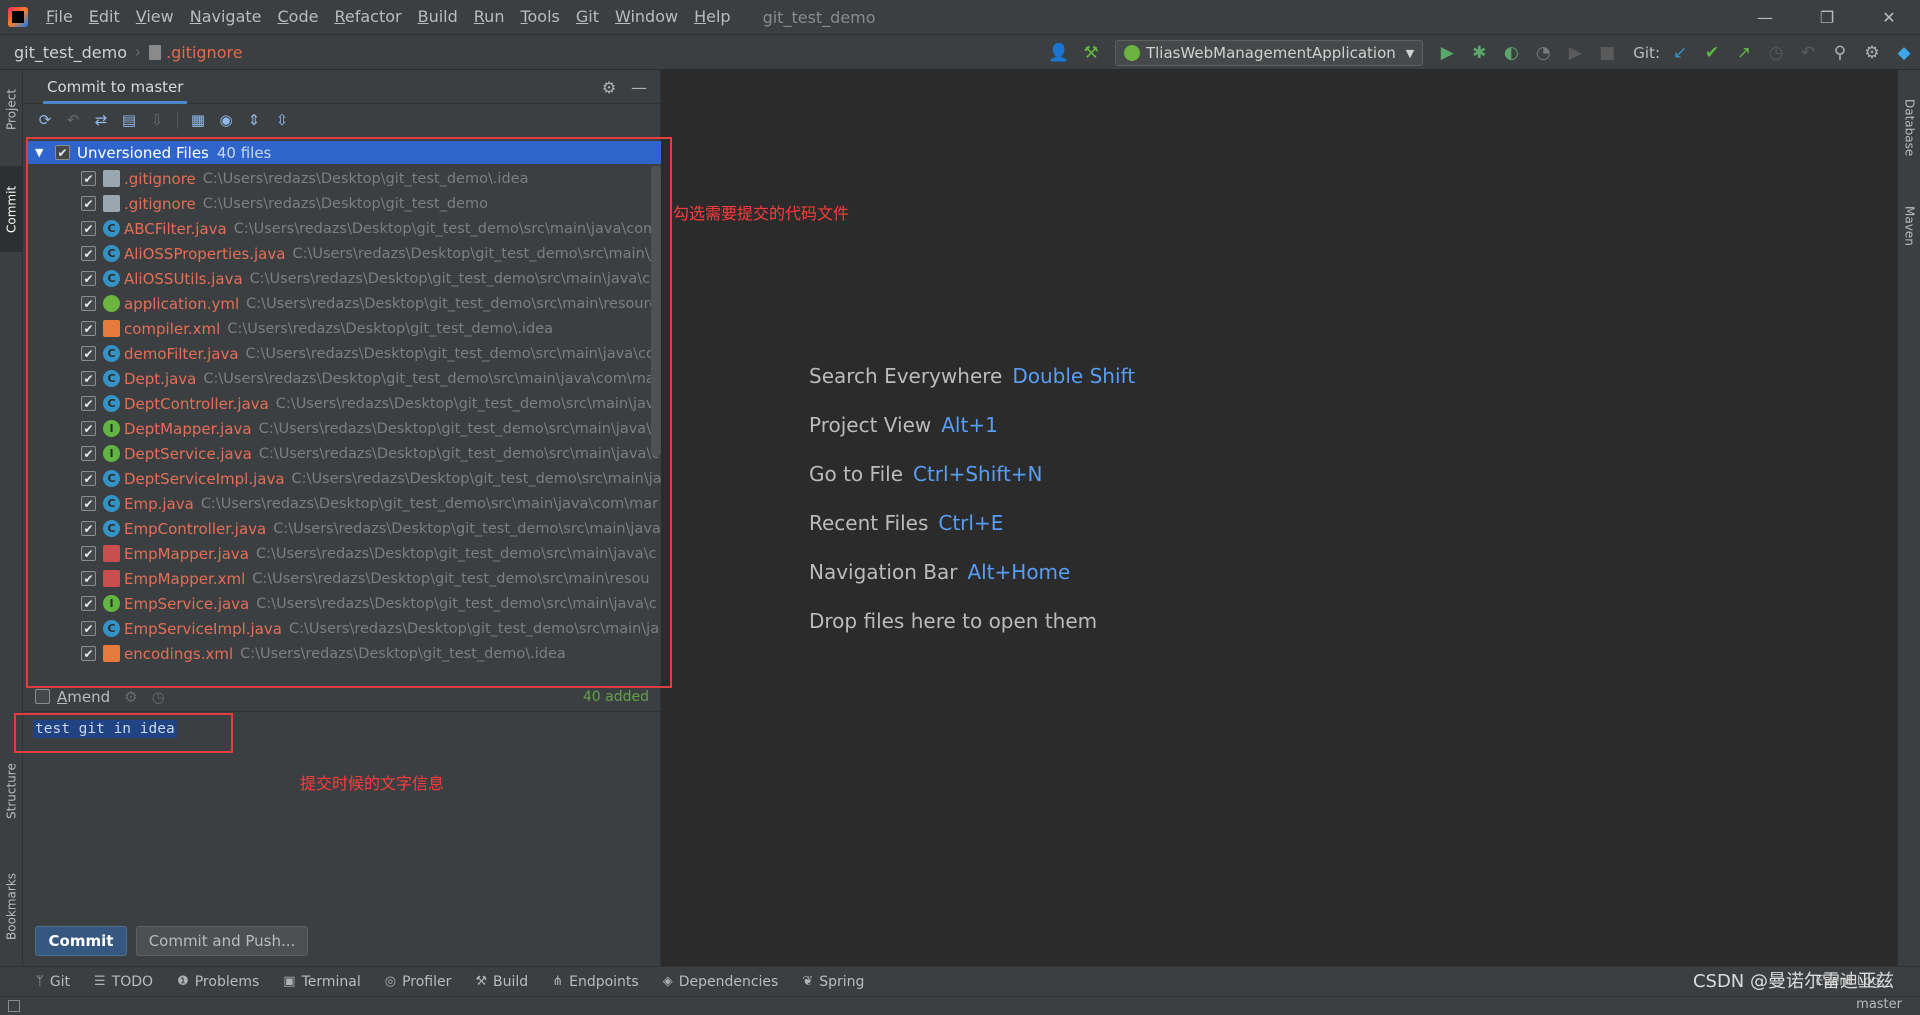 This screenshot has height=1015, width=1920. I want to click on menu-edit: Edit, so click(104, 17).